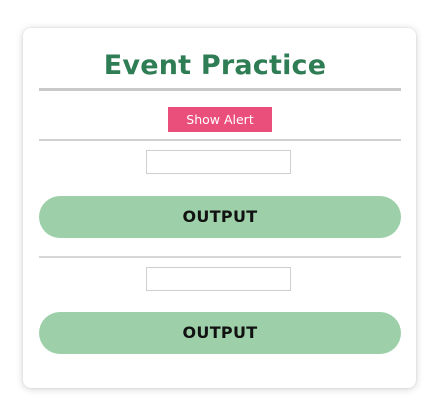 This screenshot has height=408, width=430. I want to click on first-text-input, so click(218, 162).